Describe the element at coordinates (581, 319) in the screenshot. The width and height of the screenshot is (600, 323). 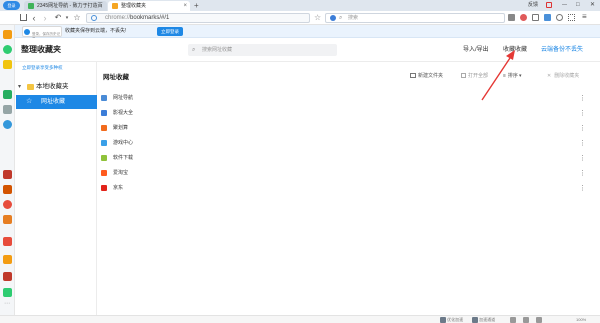
I see `zoom-level: 100%` at that location.